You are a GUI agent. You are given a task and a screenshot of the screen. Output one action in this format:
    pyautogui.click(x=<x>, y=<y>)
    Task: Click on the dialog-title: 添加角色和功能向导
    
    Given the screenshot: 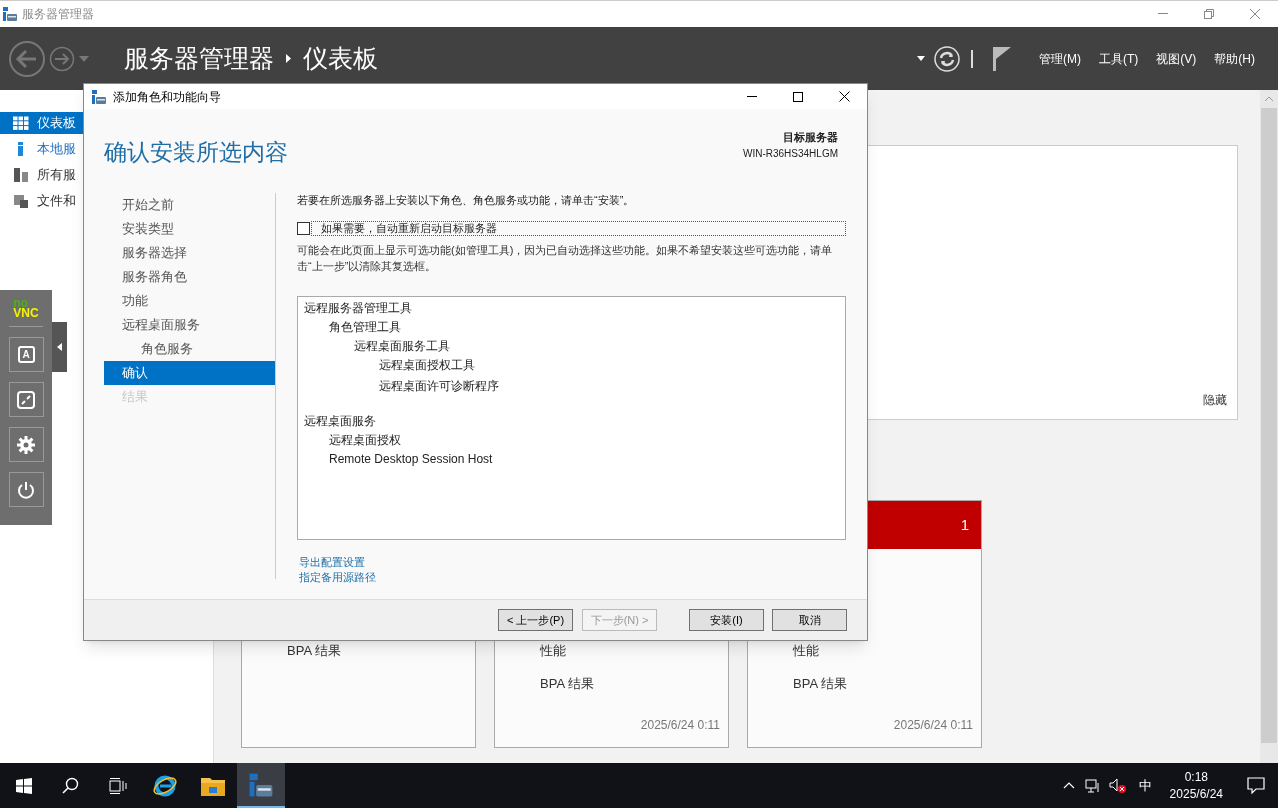 What is the action you would take?
    pyautogui.click(x=167, y=97)
    